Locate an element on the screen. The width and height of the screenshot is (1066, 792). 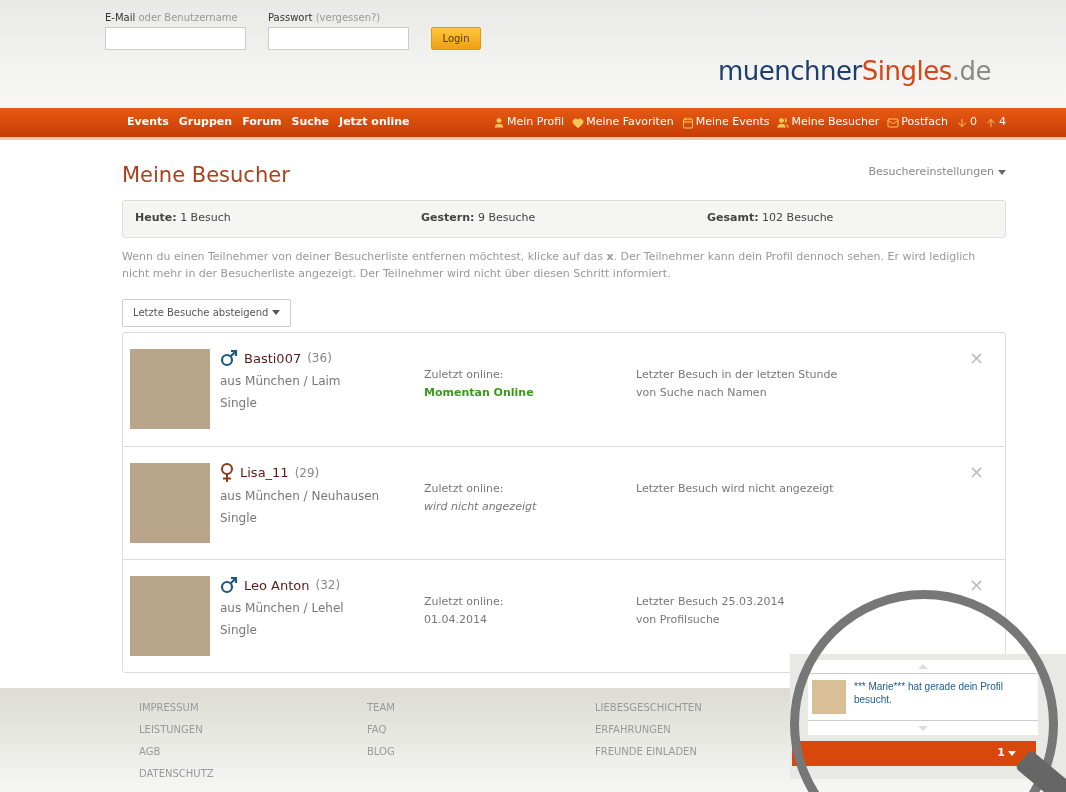
nav-link: Gruppen is located at coordinates (205, 122).